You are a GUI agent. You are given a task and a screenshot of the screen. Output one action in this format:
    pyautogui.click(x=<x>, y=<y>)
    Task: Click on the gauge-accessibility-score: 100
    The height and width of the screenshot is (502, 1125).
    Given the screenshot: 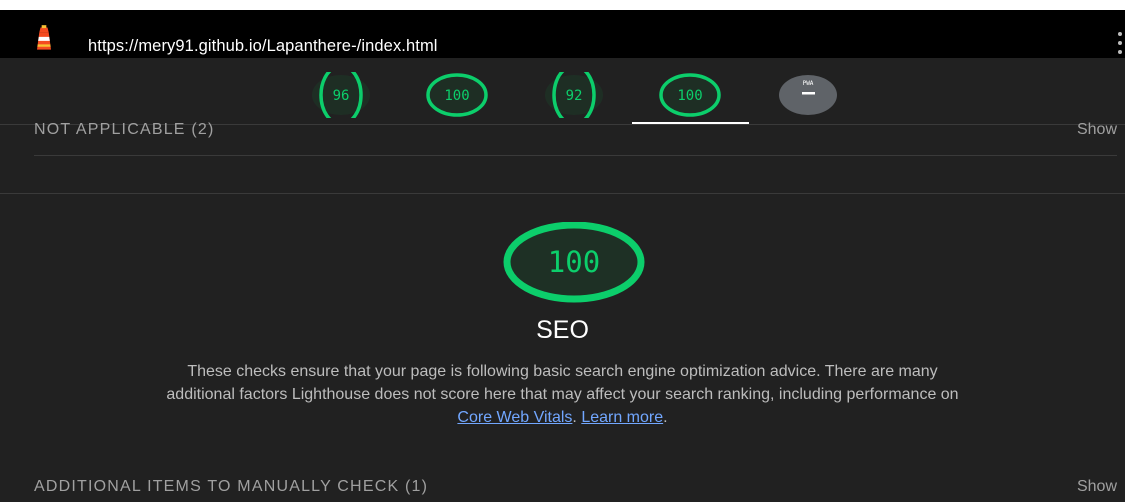 What is the action you would take?
    pyautogui.click(x=456, y=96)
    